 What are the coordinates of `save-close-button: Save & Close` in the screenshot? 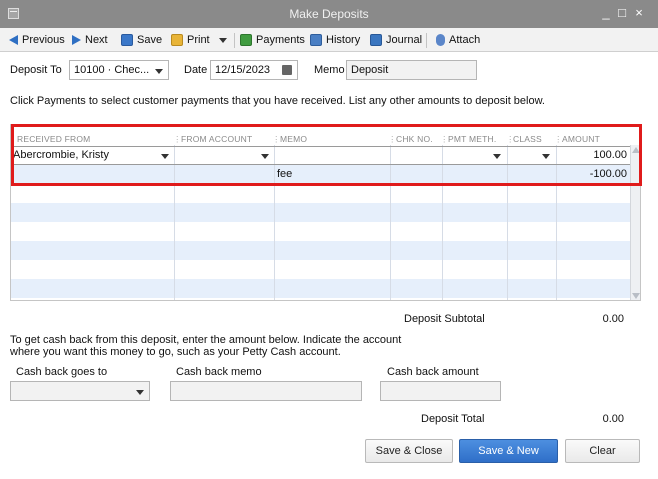 It's located at (409, 451).